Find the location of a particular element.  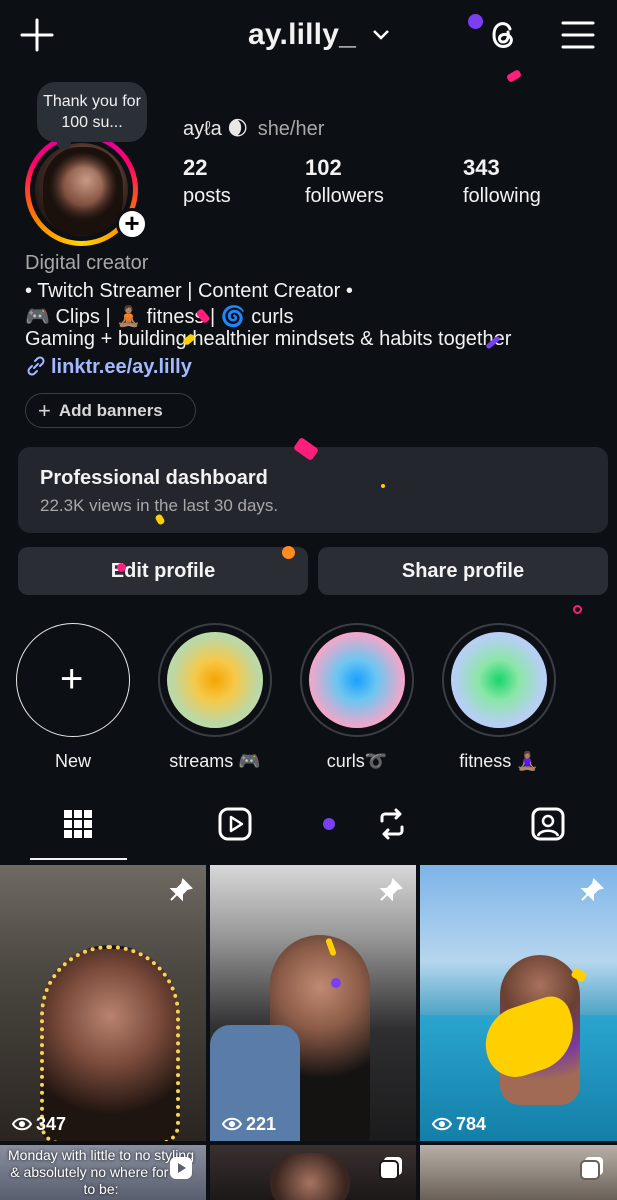

add-banners-label: Add banners is located at coordinates (110, 410).